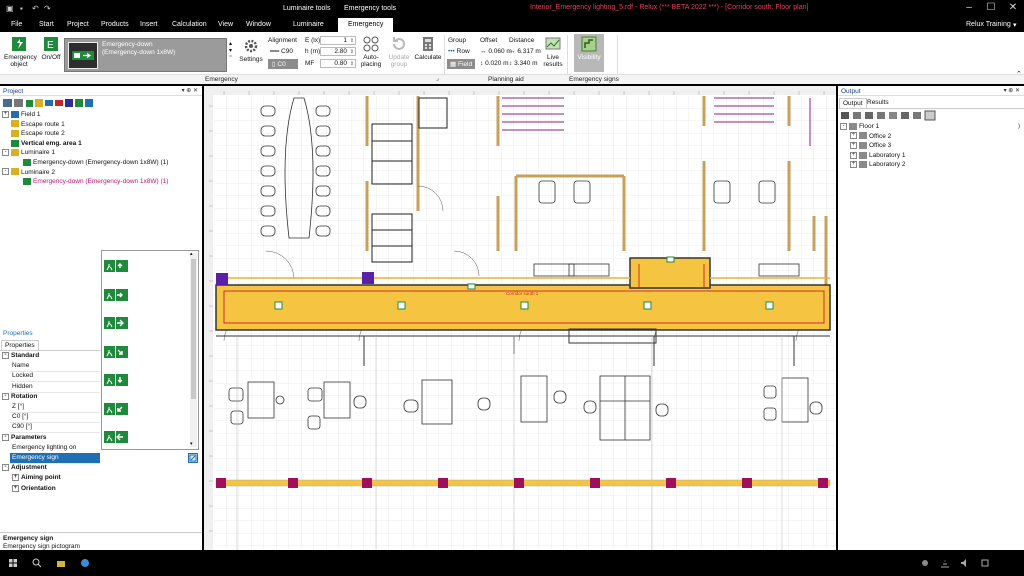 The image size is (1024, 576). Describe the element at coordinates (925, 563) in the screenshot. I see `tray-icon` at that location.